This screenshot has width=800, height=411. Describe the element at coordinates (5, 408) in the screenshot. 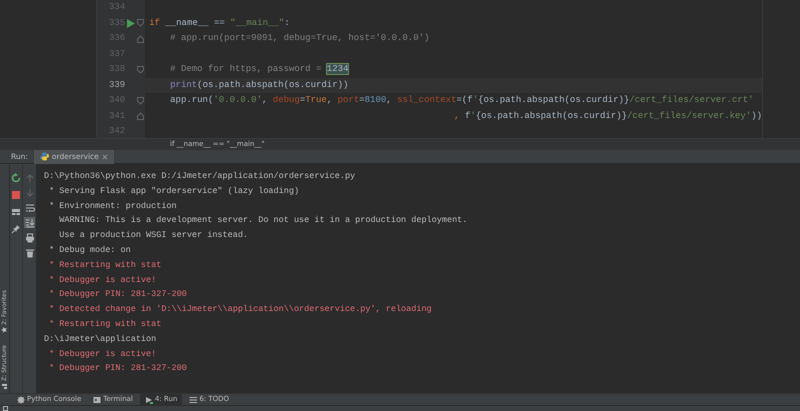

I see `window-icon` at that location.